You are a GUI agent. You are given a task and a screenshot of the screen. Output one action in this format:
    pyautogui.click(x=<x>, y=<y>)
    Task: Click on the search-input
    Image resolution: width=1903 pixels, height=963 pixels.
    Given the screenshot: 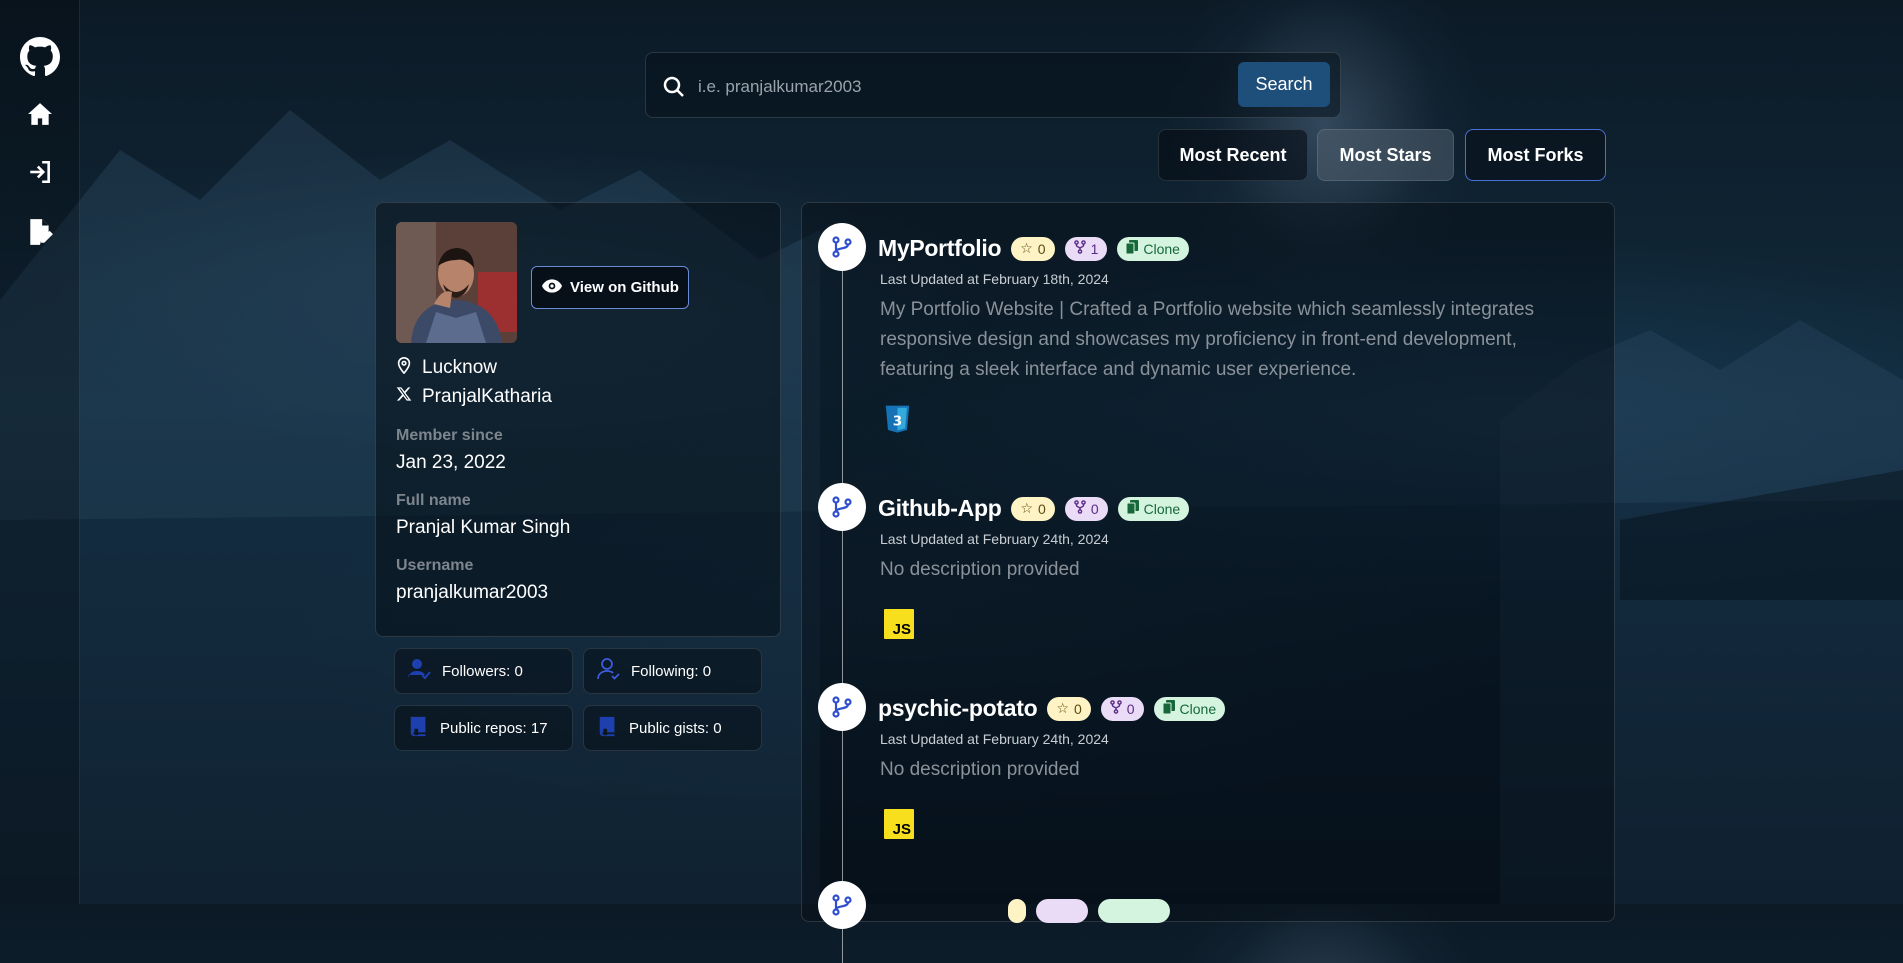 What is the action you would take?
    pyautogui.click(x=978, y=87)
    